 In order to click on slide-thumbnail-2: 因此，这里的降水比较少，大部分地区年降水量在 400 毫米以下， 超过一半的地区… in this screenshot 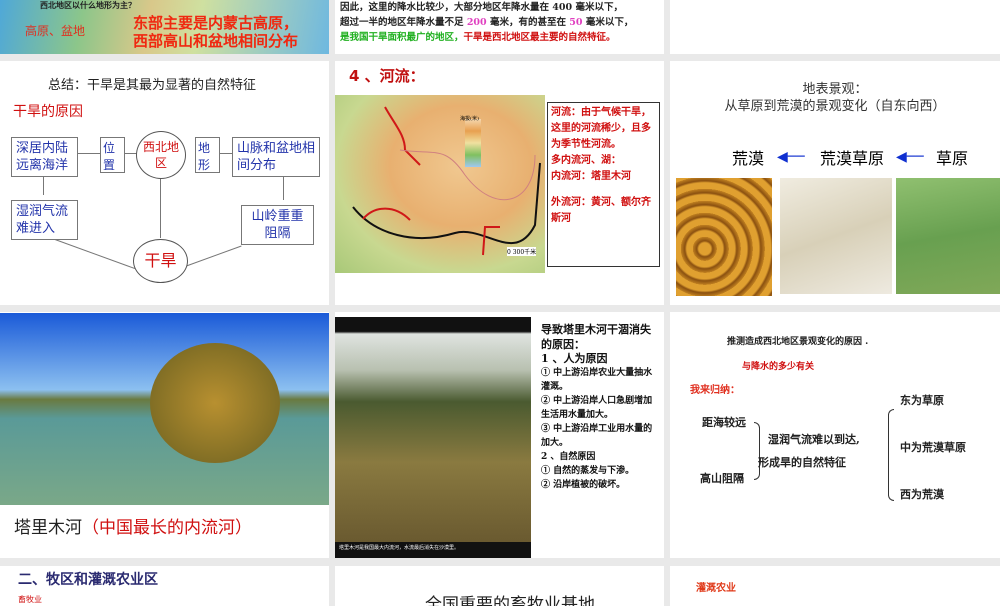, I will do `click(499, 27)`.